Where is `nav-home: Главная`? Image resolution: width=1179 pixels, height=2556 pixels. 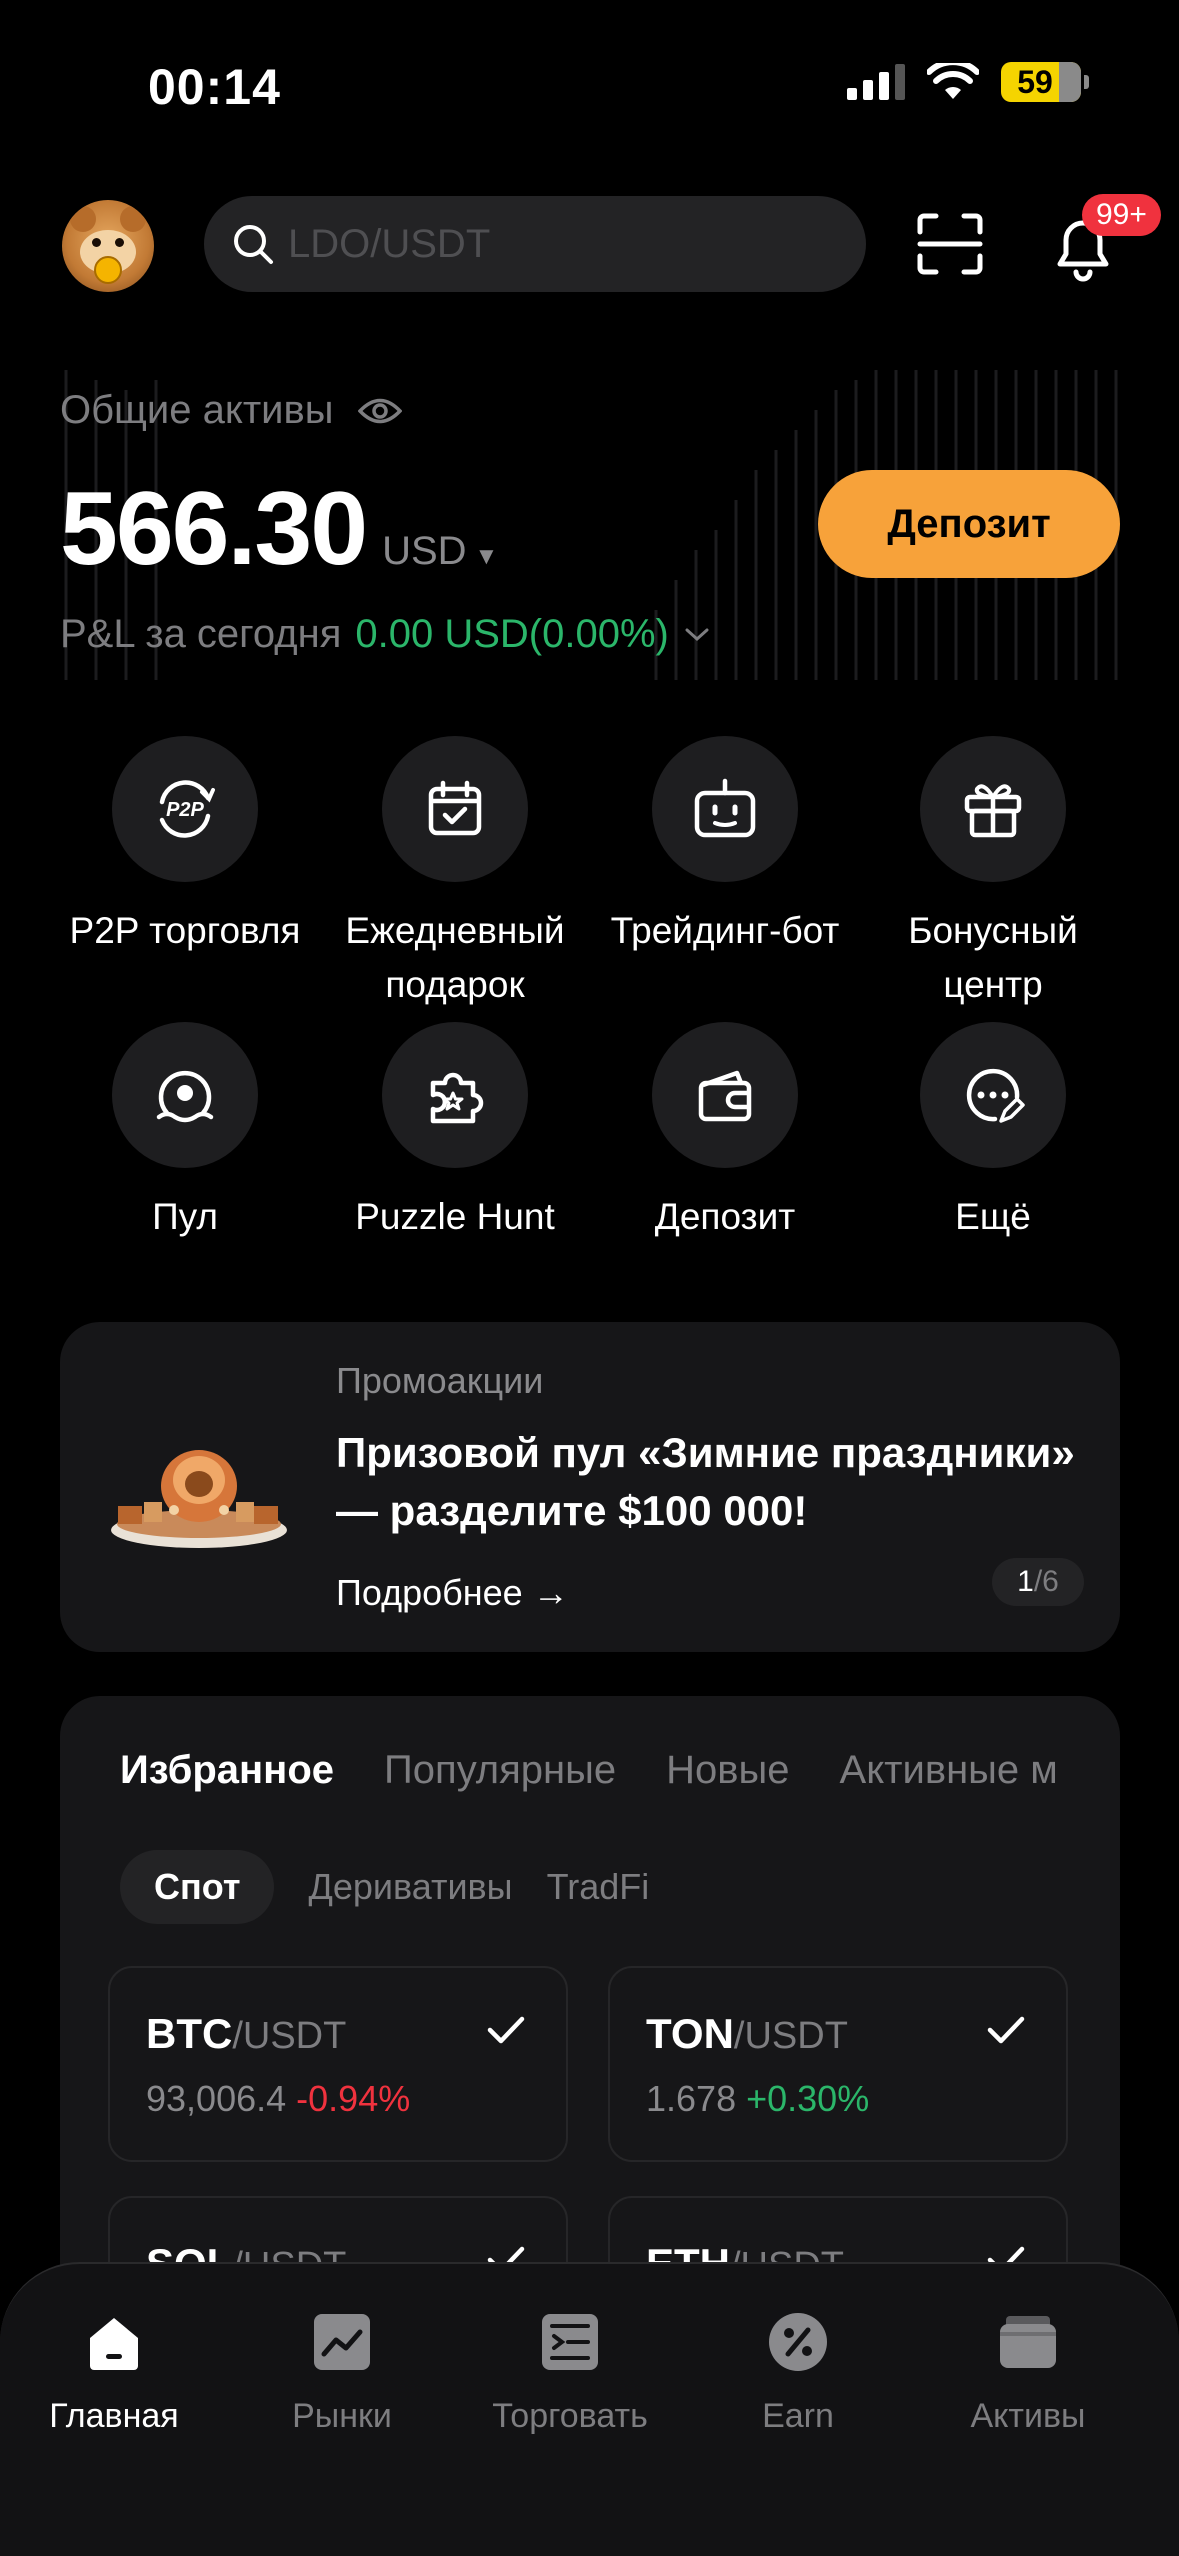
nav-home: Главная is located at coordinates (114, 2373).